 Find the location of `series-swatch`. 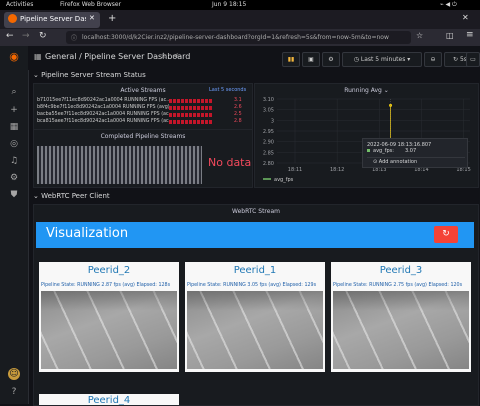

series-swatch is located at coordinates (368, 150).